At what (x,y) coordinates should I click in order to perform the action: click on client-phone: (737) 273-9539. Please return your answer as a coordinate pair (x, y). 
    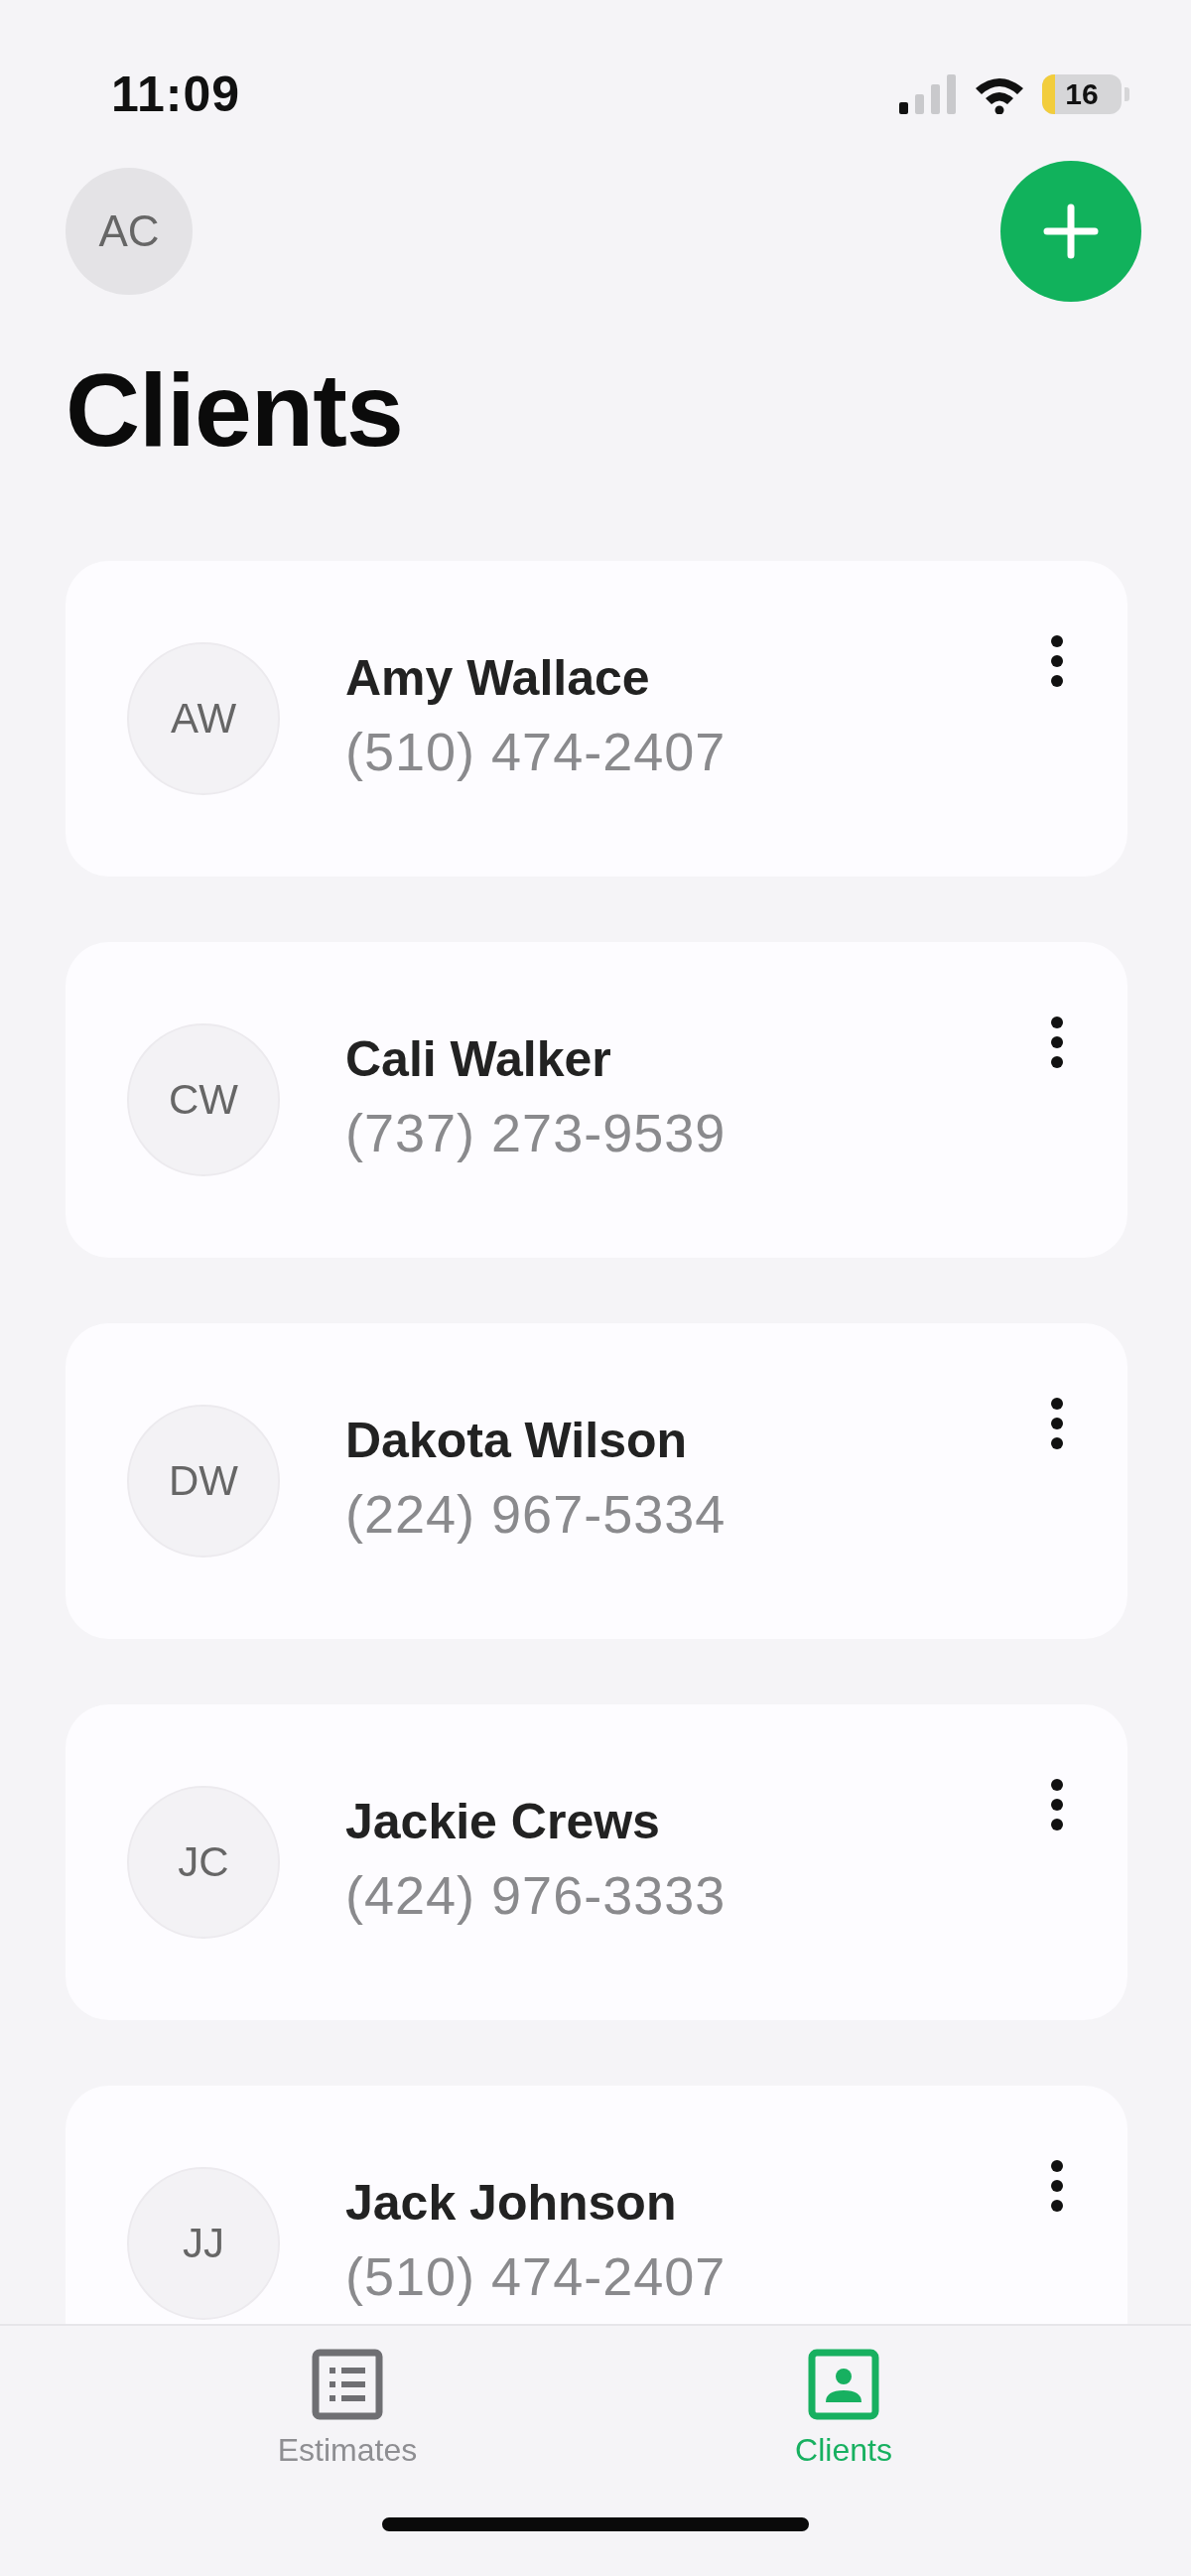
    Looking at the image, I should click on (536, 1133).